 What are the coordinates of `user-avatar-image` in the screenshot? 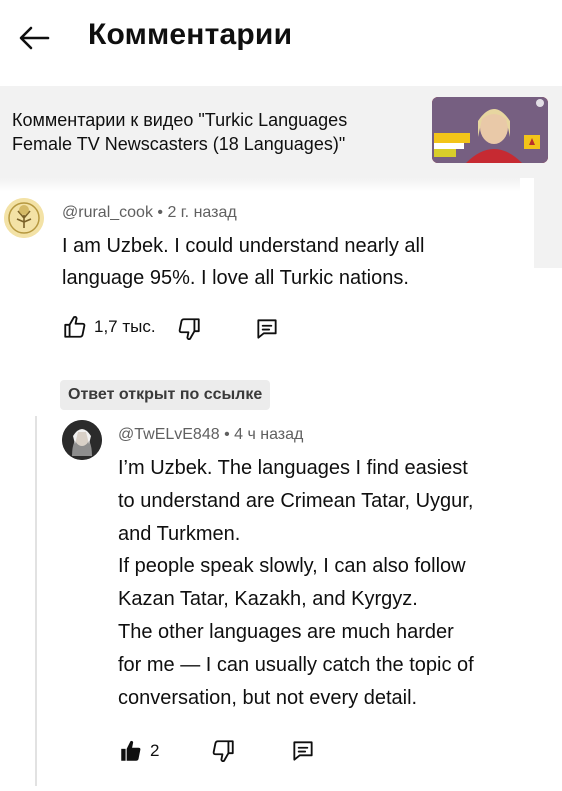 It's located at (82, 440).